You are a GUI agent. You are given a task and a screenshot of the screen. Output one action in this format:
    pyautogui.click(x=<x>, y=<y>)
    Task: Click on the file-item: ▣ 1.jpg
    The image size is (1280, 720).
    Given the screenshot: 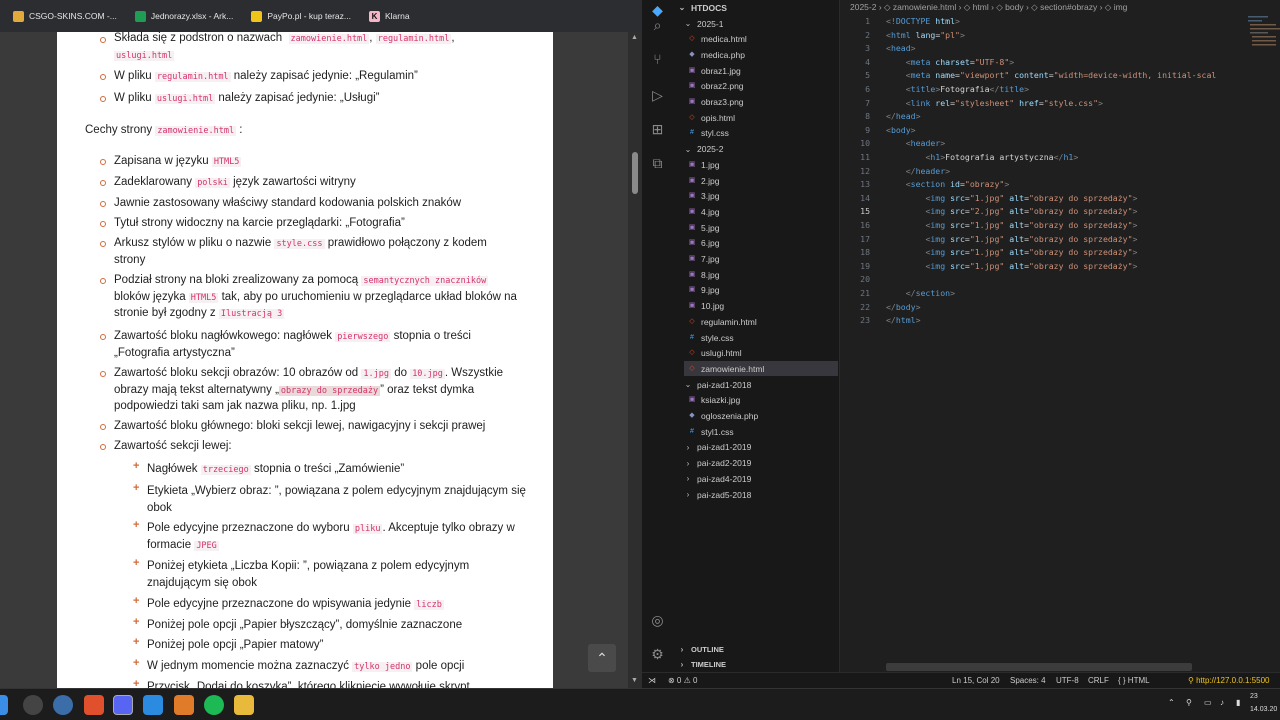 What is the action you would take?
    pyautogui.click(x=763, y=164)
    